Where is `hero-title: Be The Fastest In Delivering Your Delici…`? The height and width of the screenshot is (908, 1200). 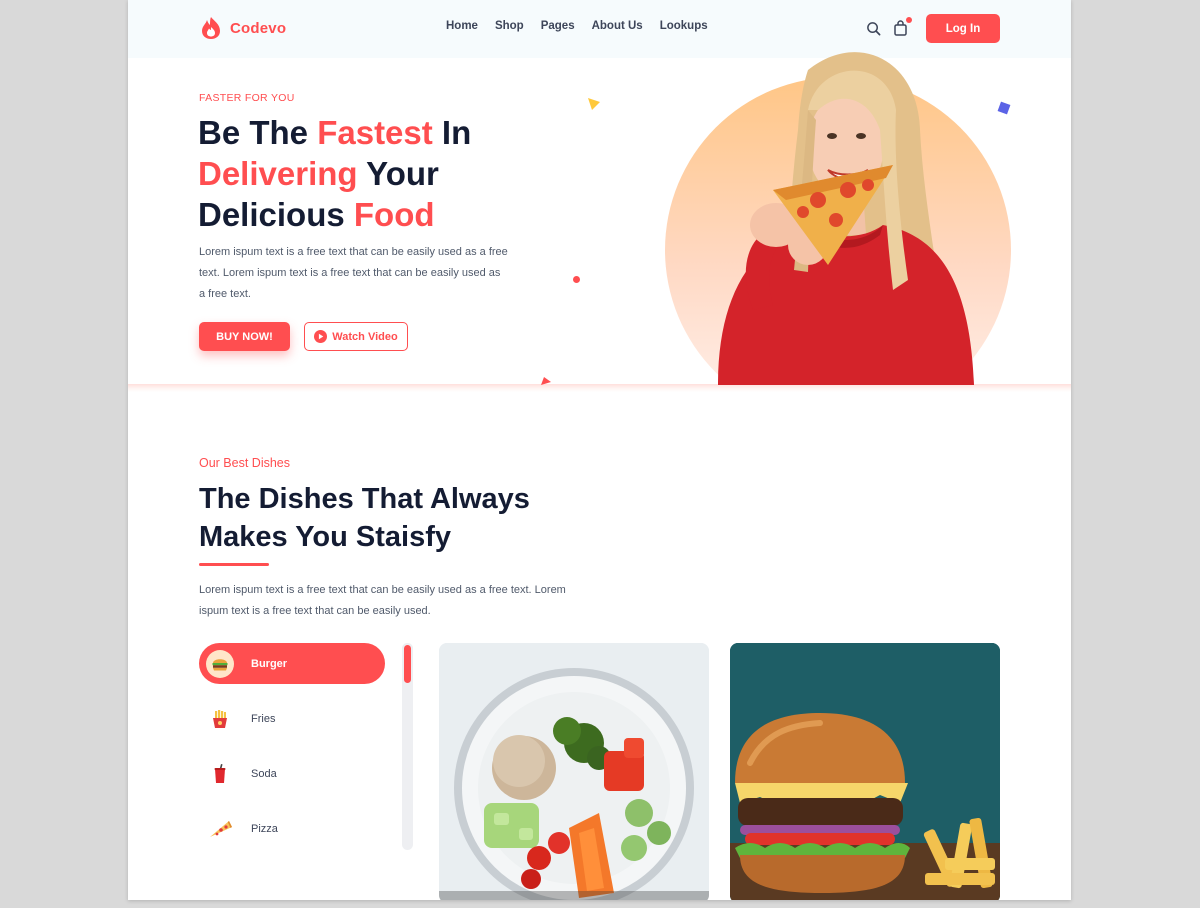 hero-title: Be The Fastest In Delivering Your Delici… is located at coordinates (408, 173).